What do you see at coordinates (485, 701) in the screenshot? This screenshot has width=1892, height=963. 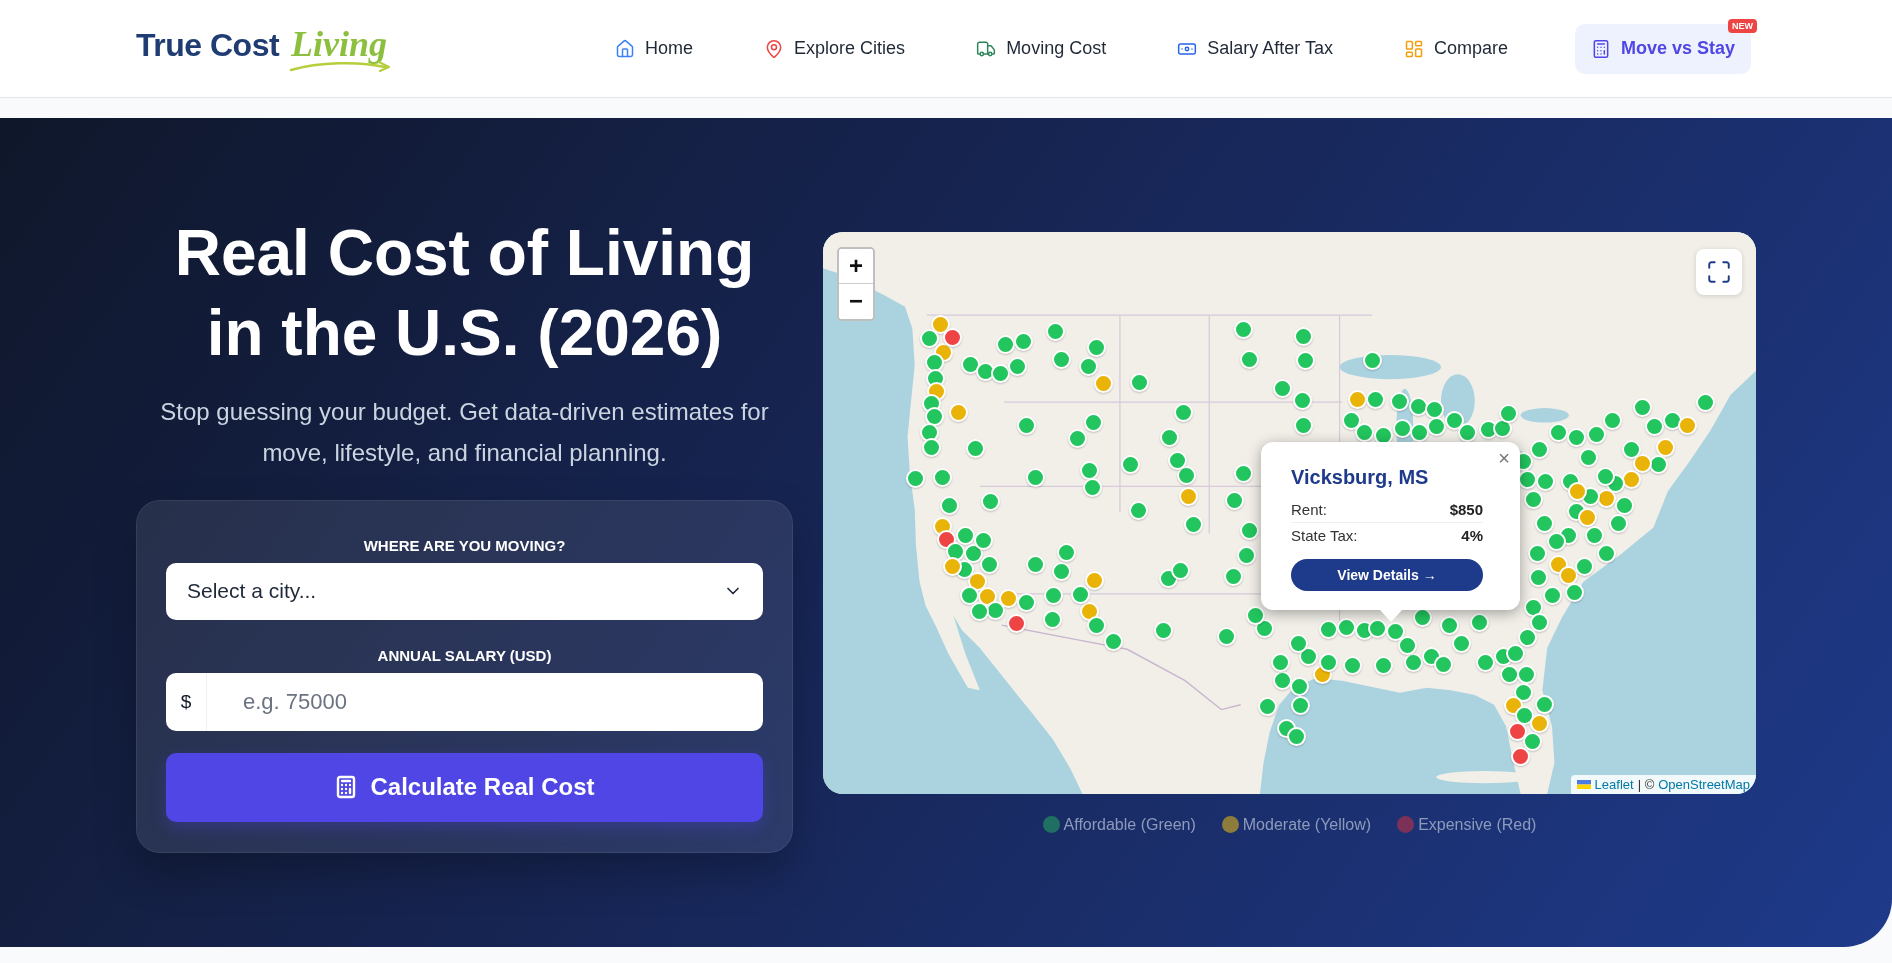 I see `salary-input: e.g. 75000` at bounding box center [485, 701].